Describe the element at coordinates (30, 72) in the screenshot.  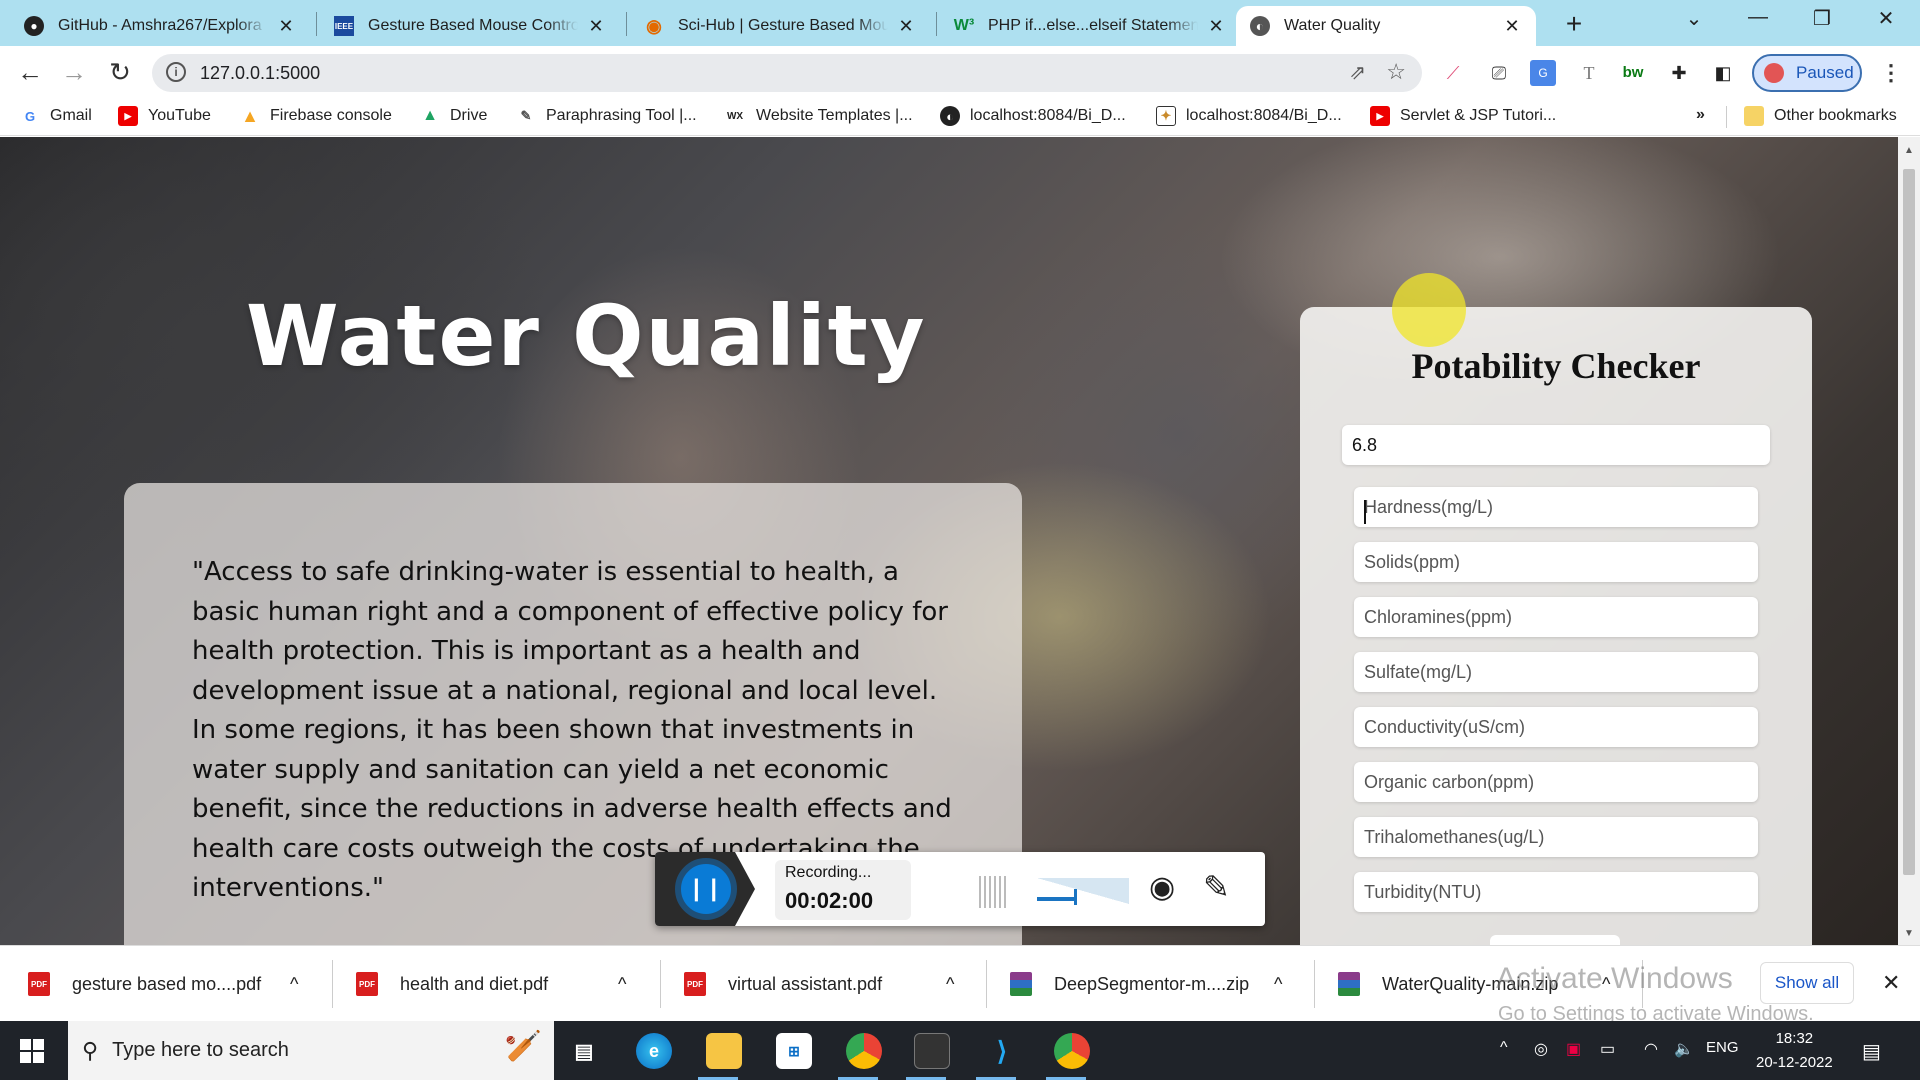
I see `back-icon: ←` at that location.